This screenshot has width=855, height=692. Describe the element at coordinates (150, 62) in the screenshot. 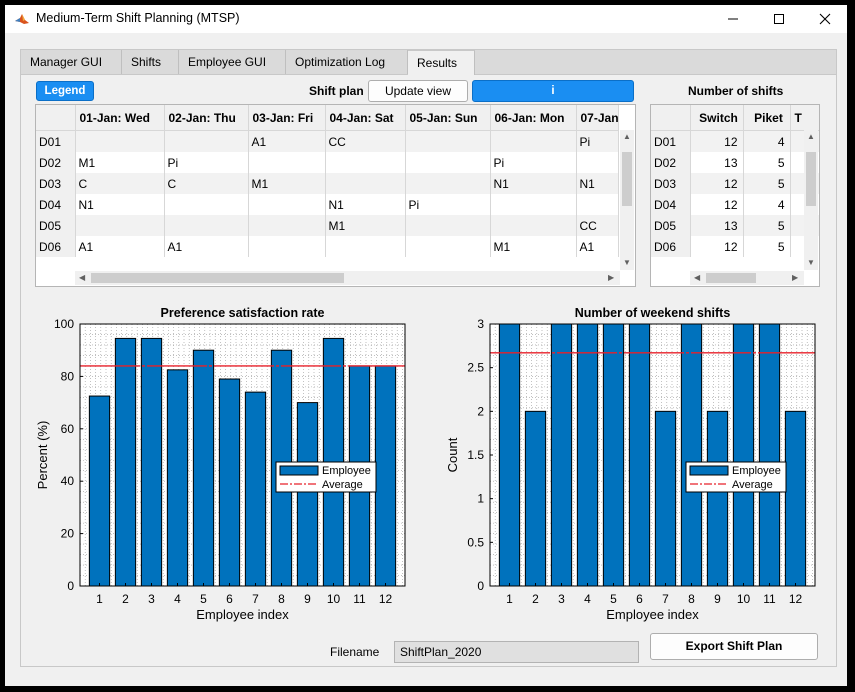

I see `tab-shifts: Shifts` at that location.